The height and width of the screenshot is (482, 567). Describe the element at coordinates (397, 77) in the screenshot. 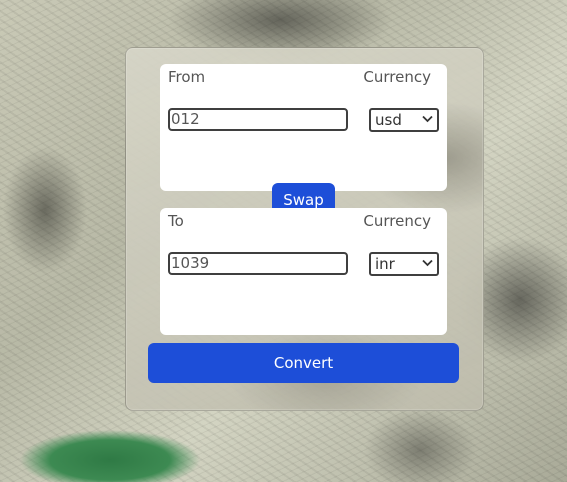

I see `from-currency-label: Currency` at that location.